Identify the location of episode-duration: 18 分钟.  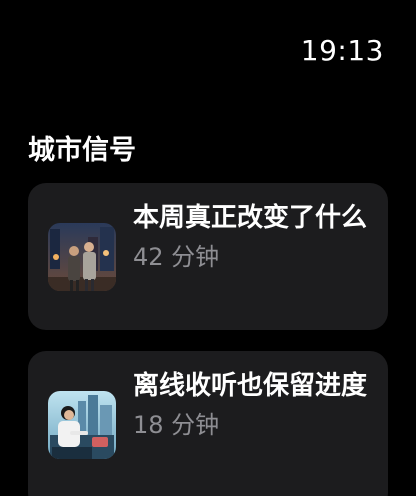
(176, 425).